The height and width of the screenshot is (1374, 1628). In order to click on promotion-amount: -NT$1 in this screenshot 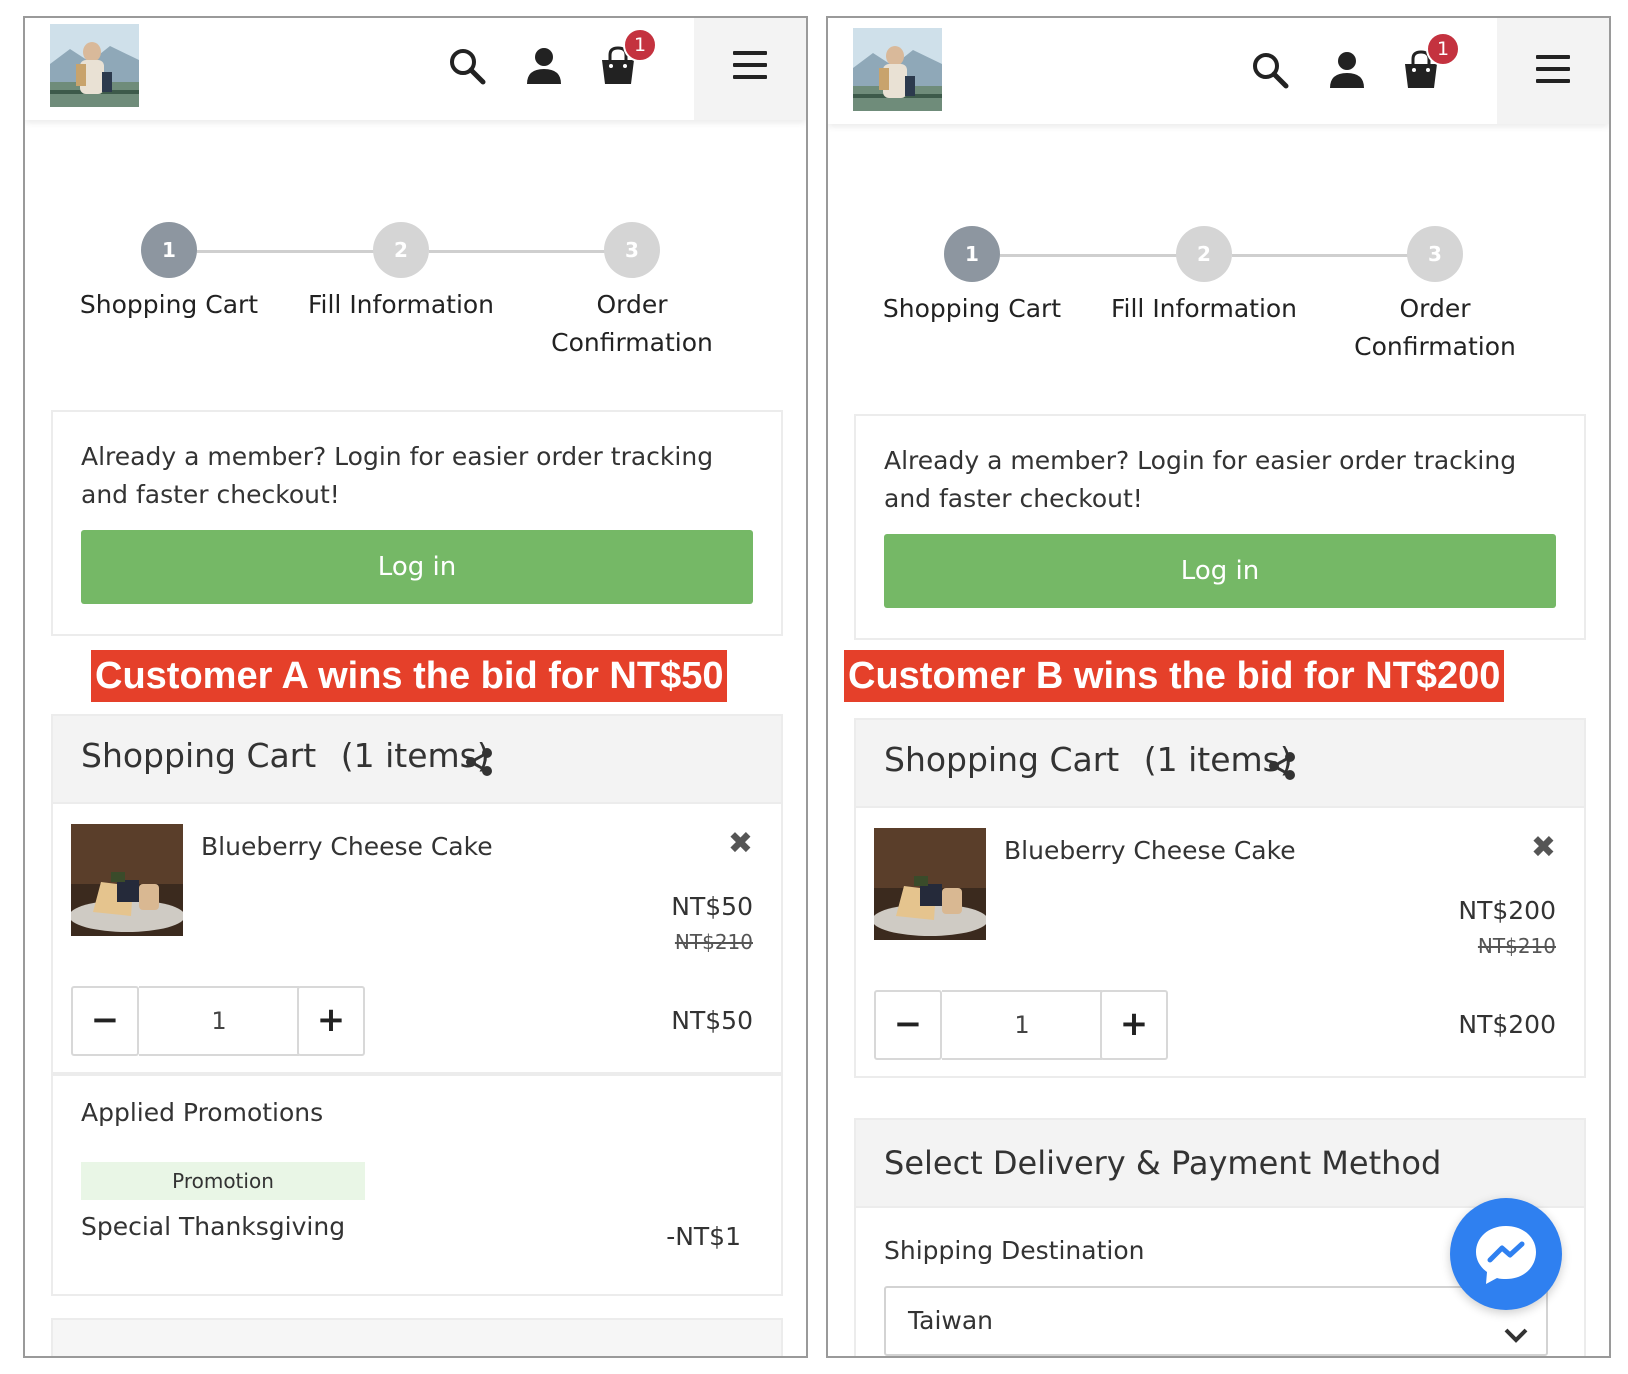, I will do `click(703, 1236)`.